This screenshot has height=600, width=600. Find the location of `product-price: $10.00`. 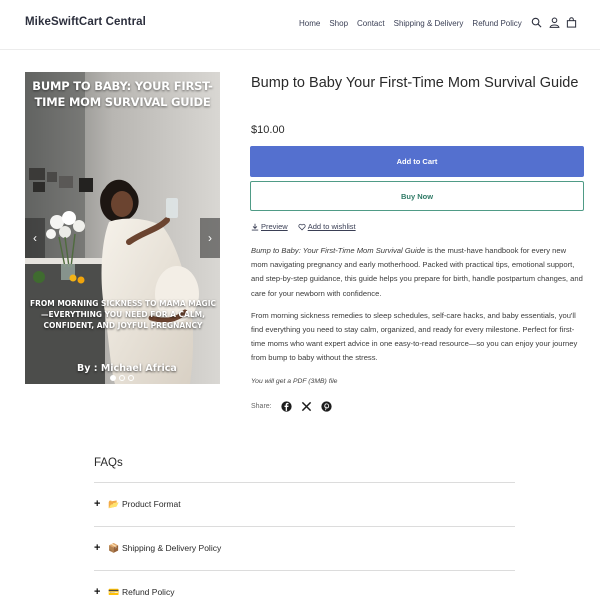

product-price: $10.00 is located at coordinates (268, 130).